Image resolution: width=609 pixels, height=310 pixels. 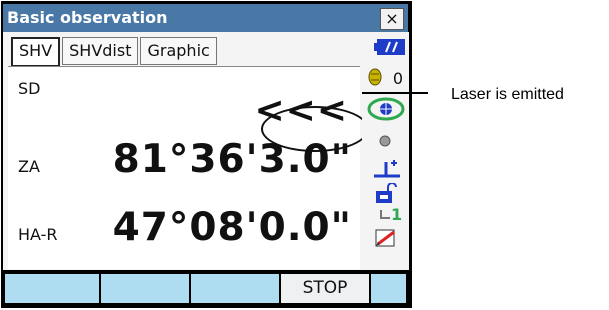 What do you see at coordinates (392, 19) in the screenshot?
I see `close-button: ×` at bounding box center [392, 19].